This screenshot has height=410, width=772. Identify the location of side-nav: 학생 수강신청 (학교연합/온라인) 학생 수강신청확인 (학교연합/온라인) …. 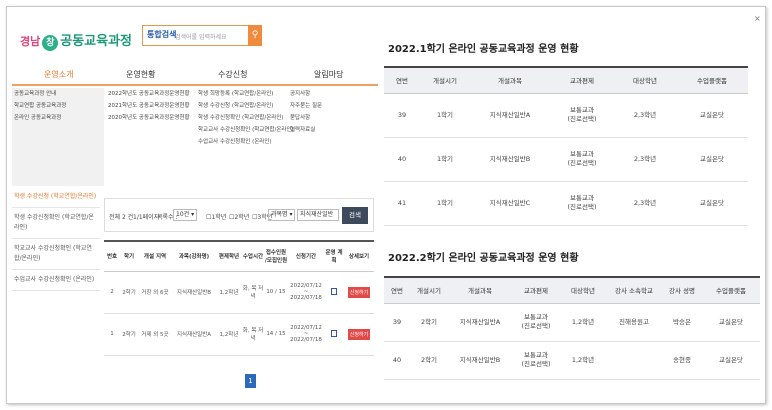
(56, 239).